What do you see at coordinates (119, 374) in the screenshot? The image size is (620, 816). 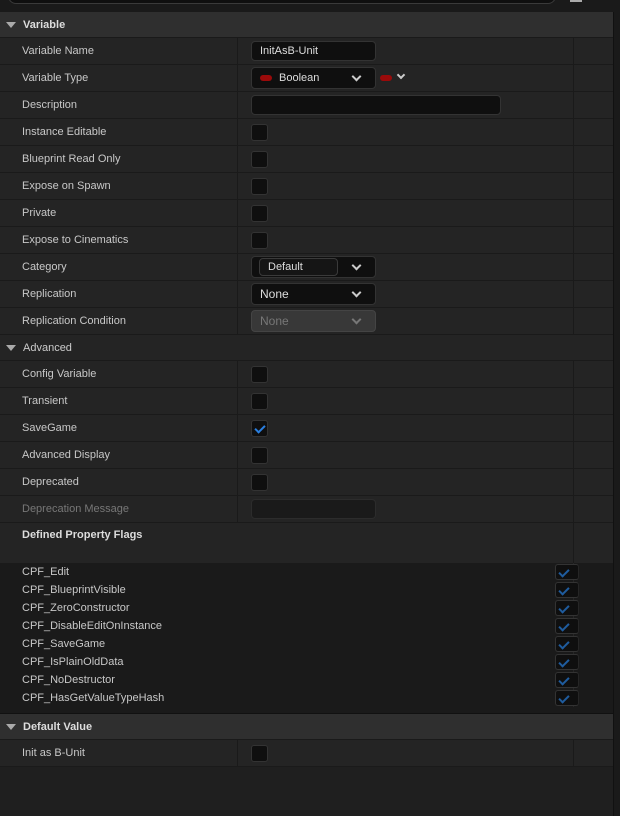 I see `label: Config Variable` at bounding box center [119, 374].